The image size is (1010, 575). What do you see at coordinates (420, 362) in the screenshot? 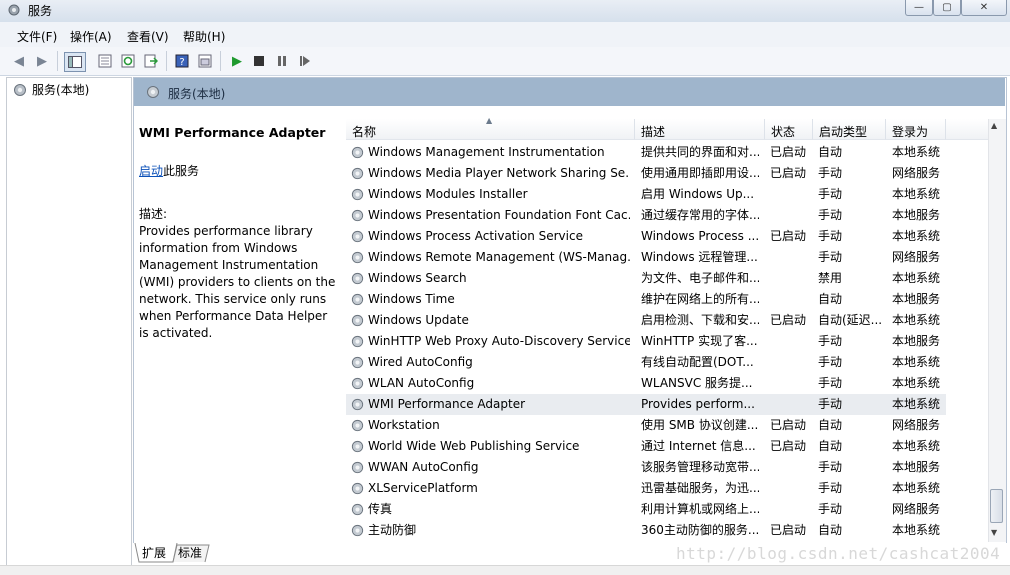
I see `service-name: Wired AutoConfig` at bounding box center [420, 362].